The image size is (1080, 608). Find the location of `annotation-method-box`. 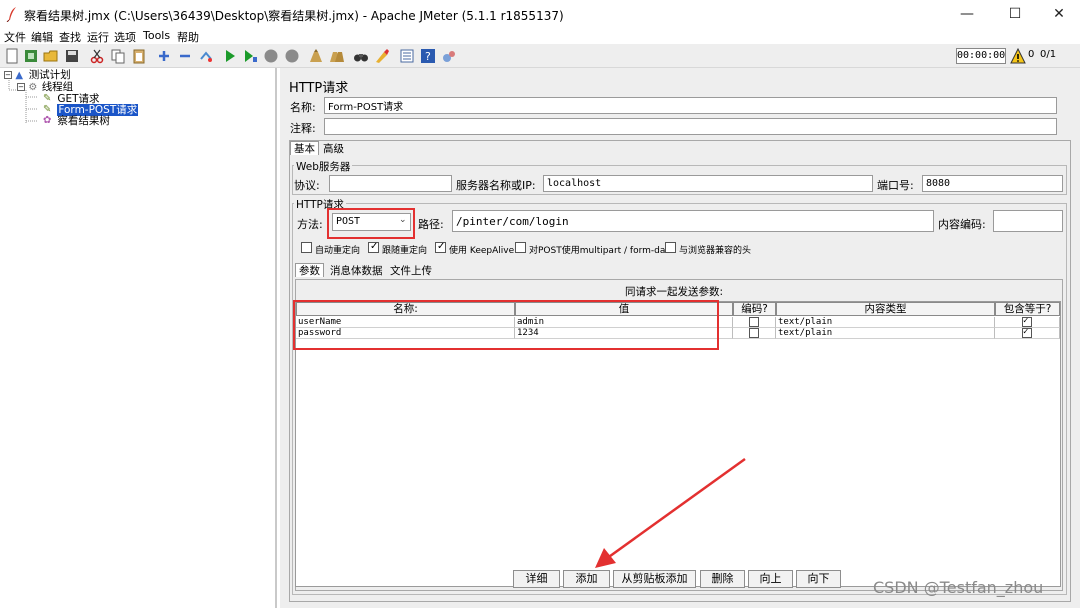

annotation-method-box is located at coordinates (371, 223).